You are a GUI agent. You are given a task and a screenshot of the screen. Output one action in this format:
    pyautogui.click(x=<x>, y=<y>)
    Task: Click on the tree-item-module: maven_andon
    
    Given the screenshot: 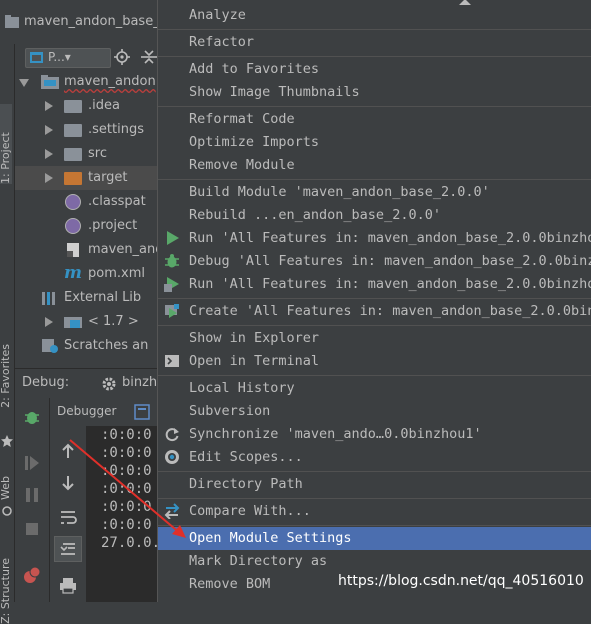 What is the action you would take?
    pyautogui.click(x=86, y=82)
    